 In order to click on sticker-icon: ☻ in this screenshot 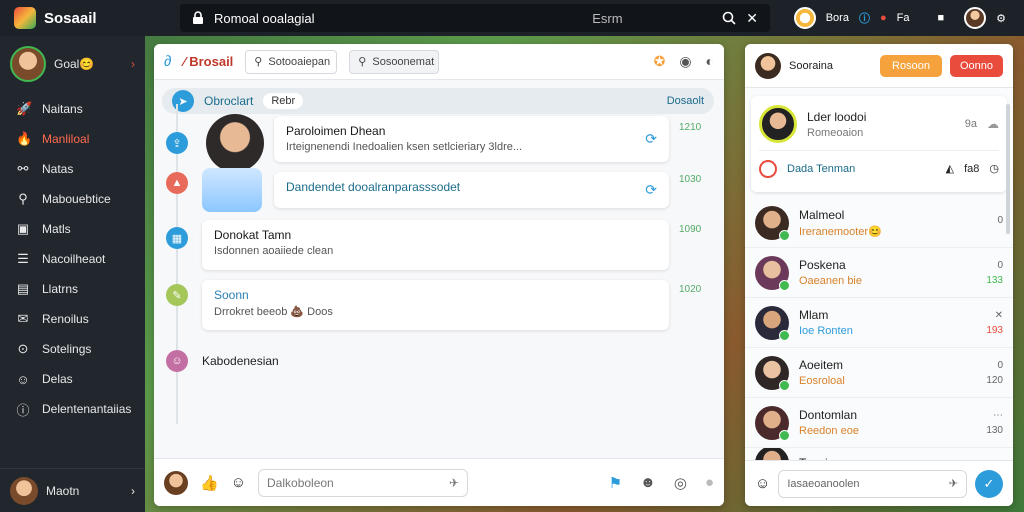, I will do `click(648, 483)`.